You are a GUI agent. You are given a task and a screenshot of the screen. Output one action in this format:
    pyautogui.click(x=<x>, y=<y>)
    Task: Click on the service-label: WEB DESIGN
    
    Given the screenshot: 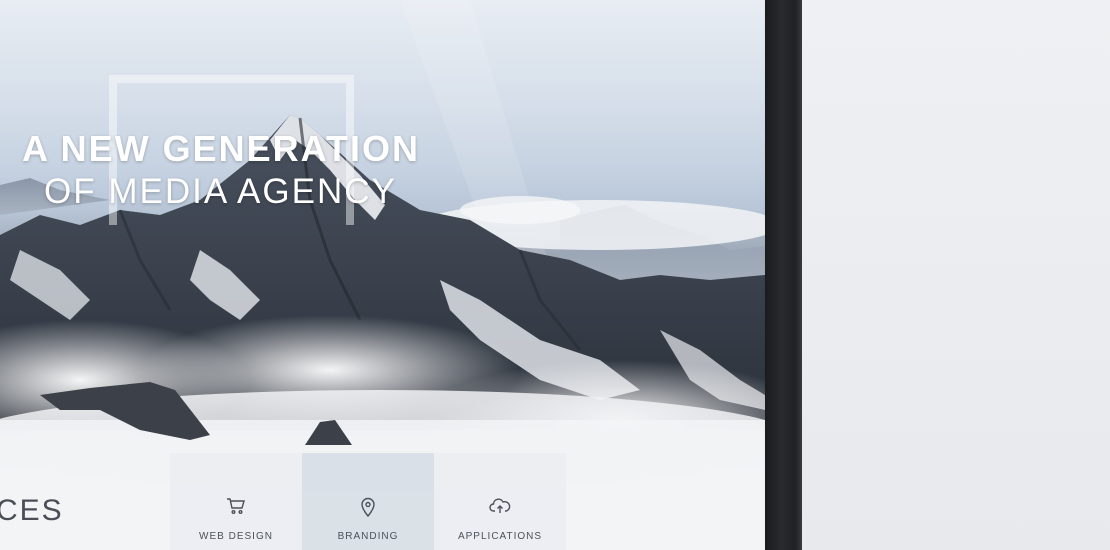 What is the action you would take?
    pyautogui.click(x=236, y=536)
    